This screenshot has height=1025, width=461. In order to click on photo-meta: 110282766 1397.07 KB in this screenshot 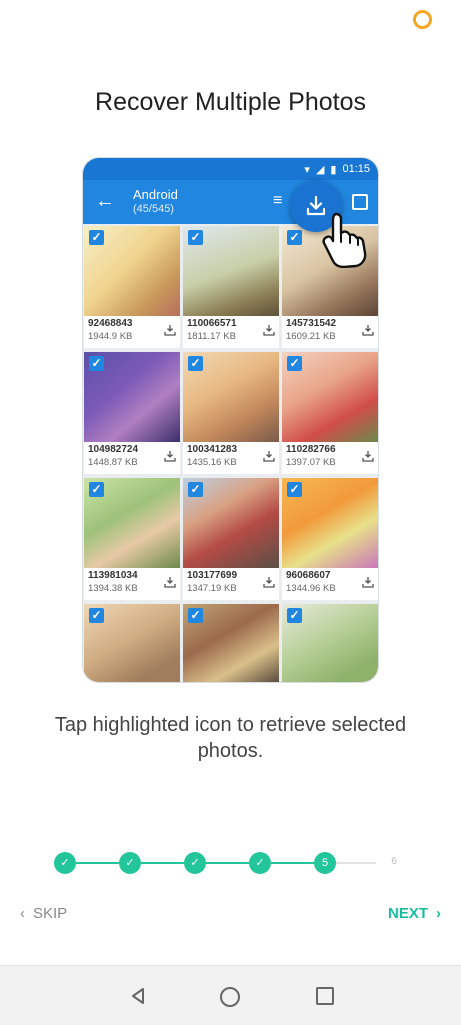, I will do `click(311, 456)`.